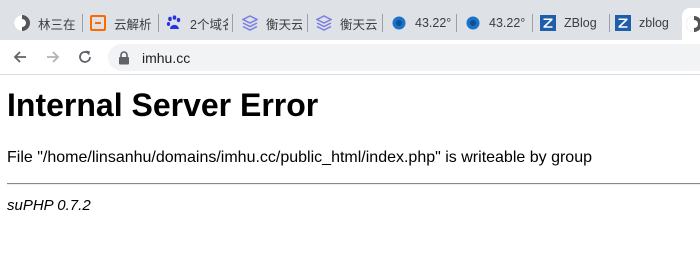 The width and height of the screenshot is (700, 260). I want to click on aliyun-icon, so click(98, 23).